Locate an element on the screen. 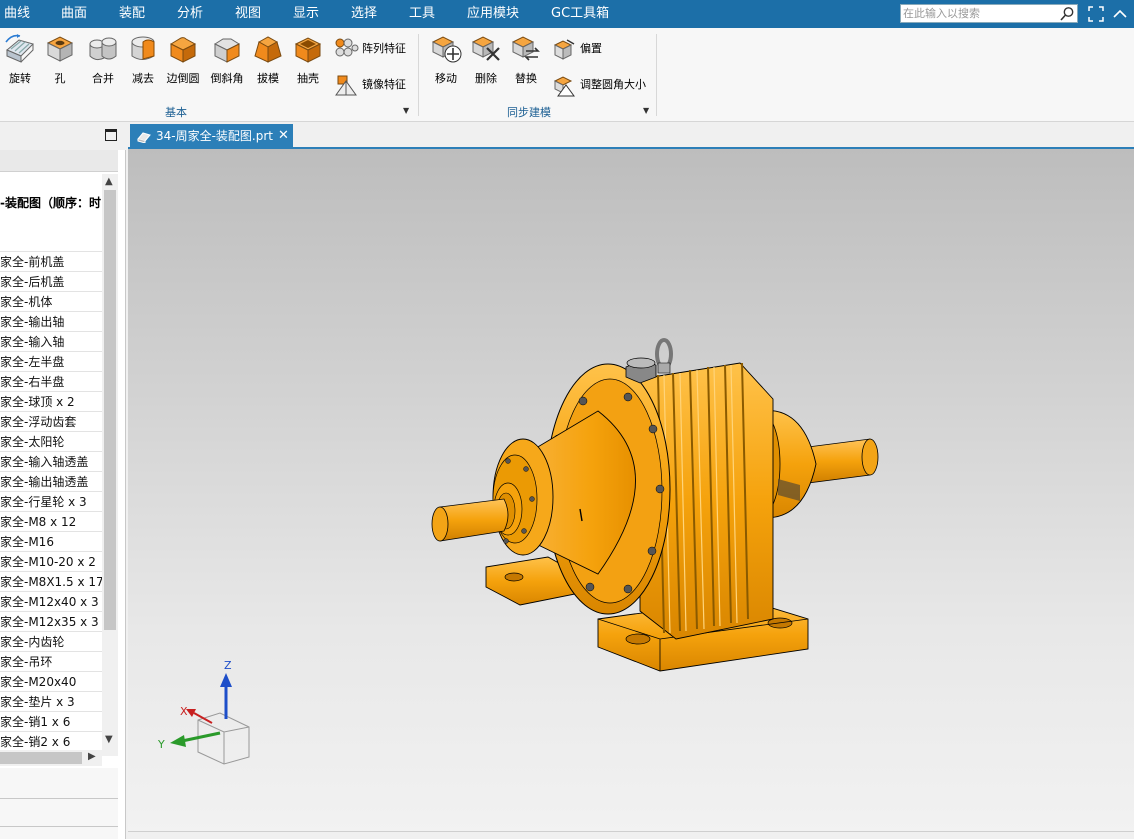 This screenshot has width=1134, height=839. navigator-column-header is located at coordinates (59, 161).